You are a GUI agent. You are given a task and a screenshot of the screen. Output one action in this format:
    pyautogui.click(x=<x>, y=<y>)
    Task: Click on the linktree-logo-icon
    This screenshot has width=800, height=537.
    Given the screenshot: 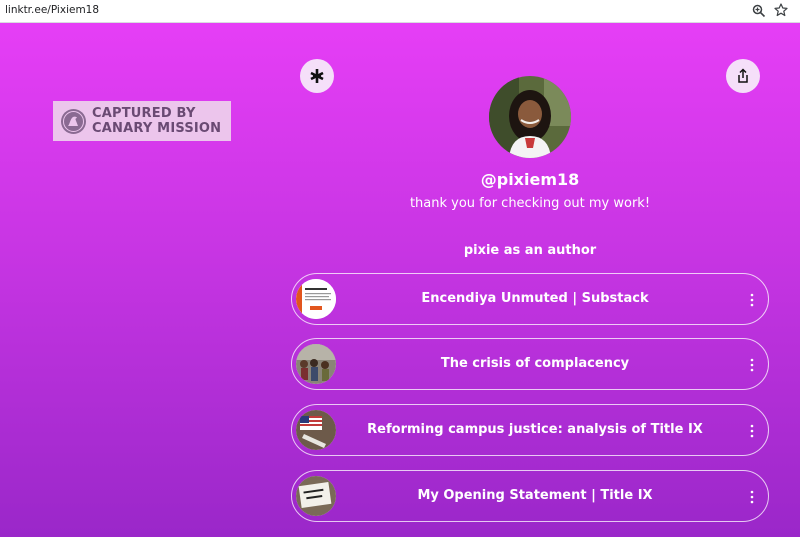 What is the action you would take?
    pyautogui.click(x=317, y=76)
    